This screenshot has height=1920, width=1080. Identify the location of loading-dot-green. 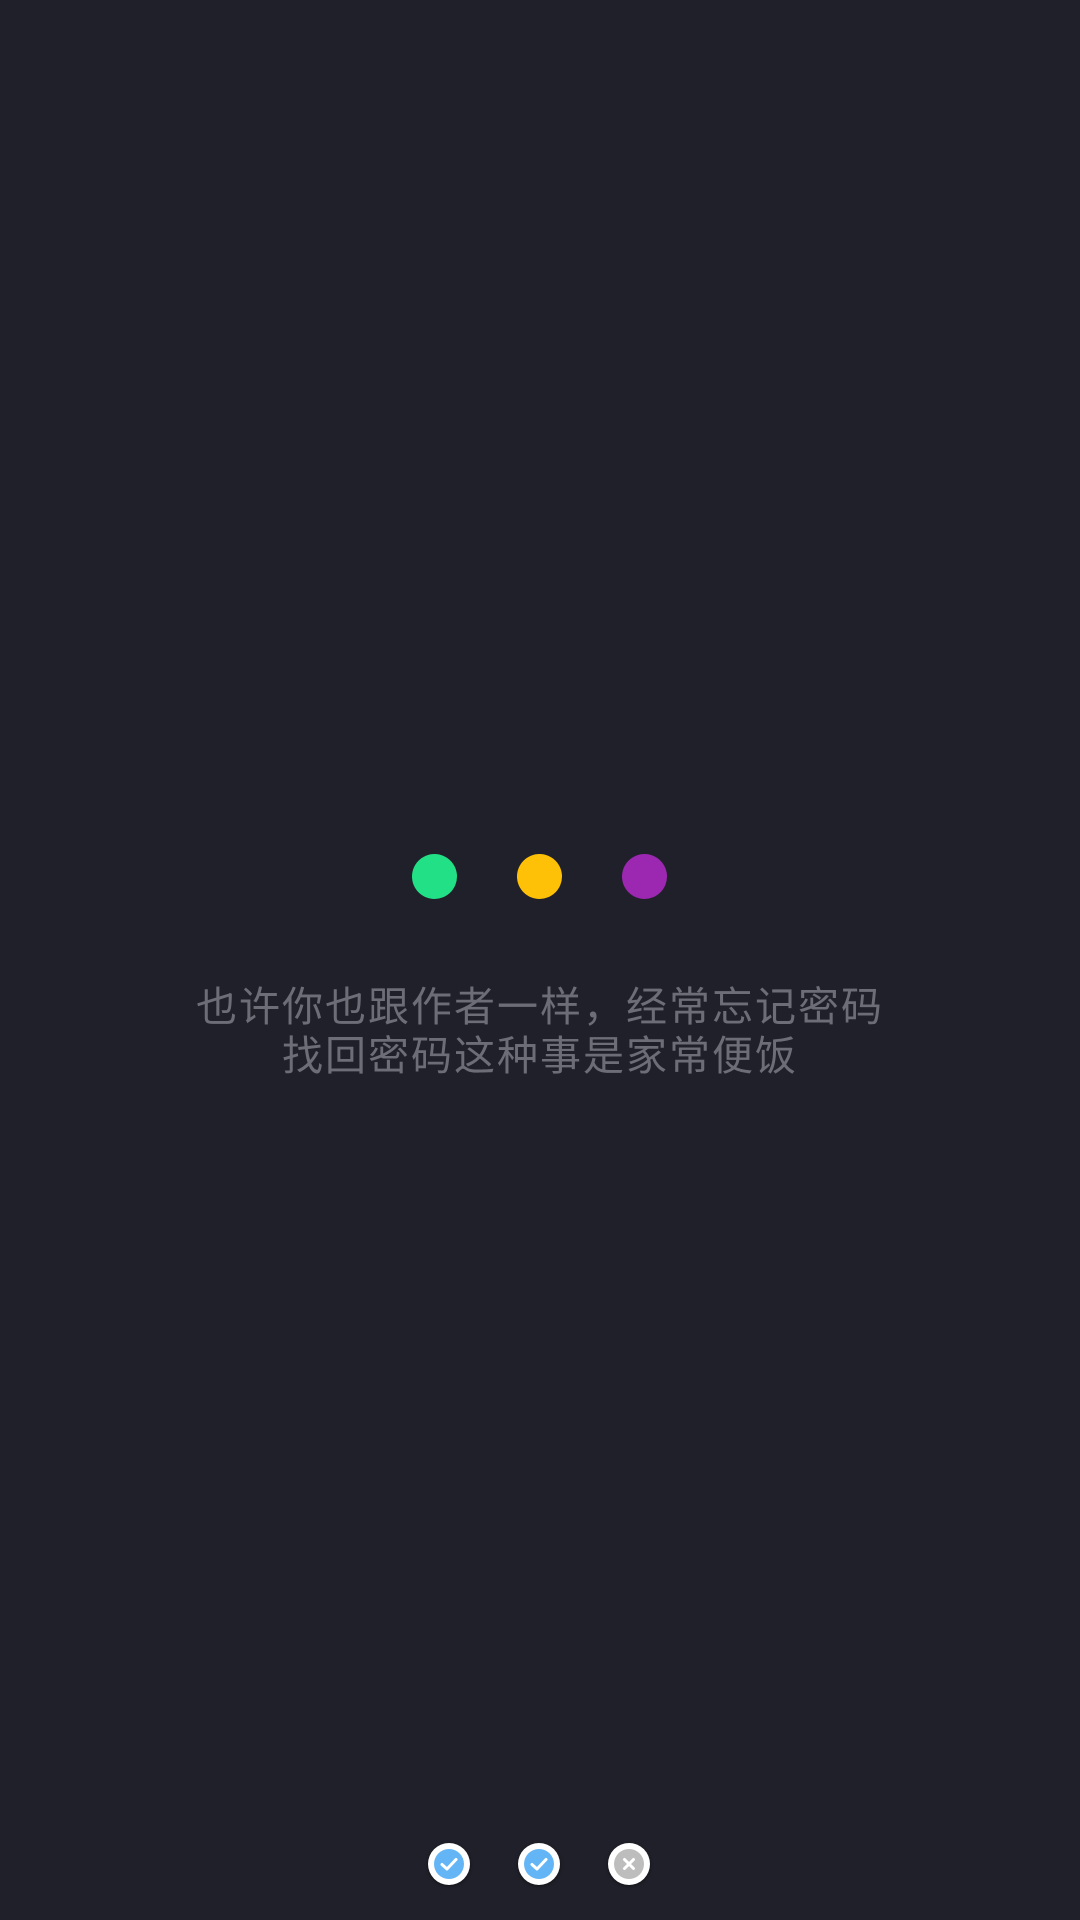
(434, 876).